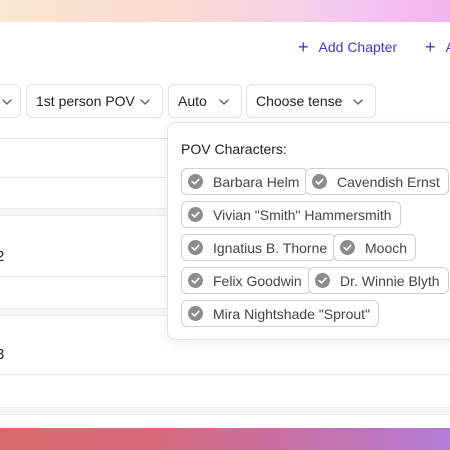  I want to click on character-chip: Cavendish Ernst, so click(377, 181).